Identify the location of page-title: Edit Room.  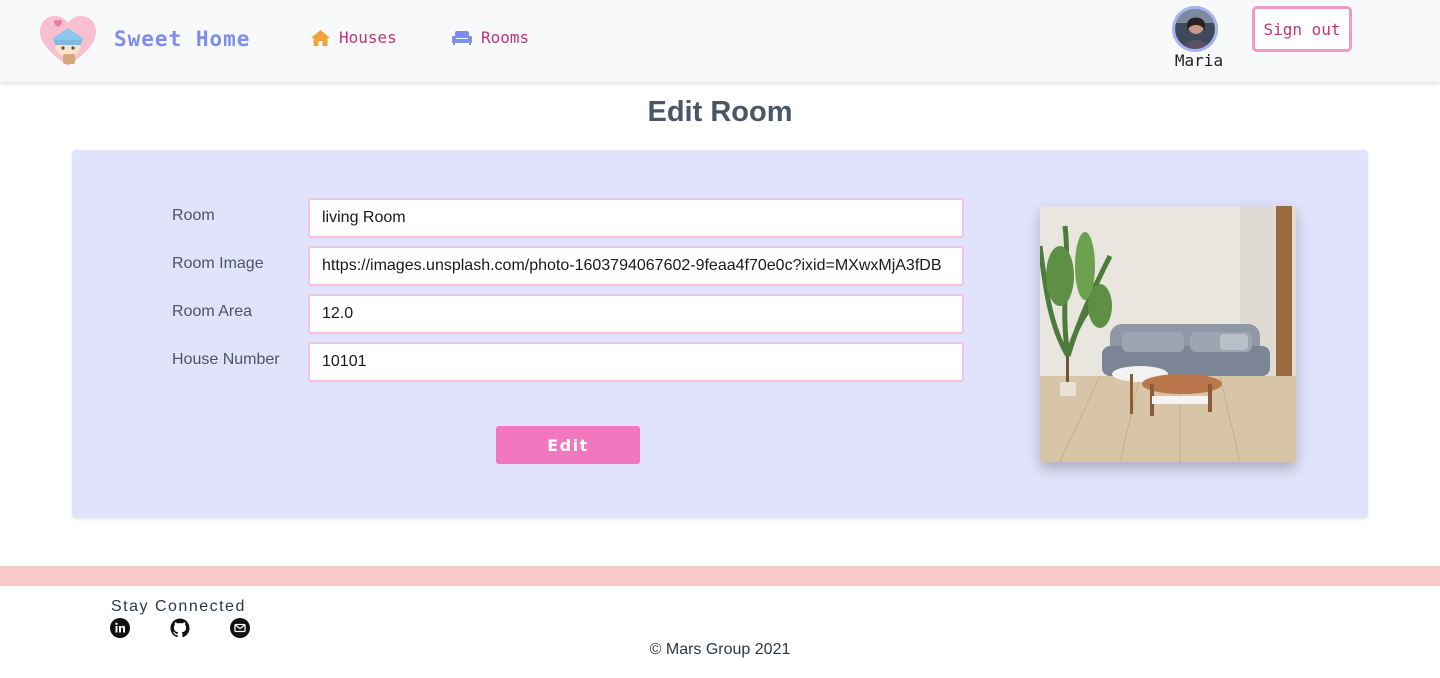
(720, 112).